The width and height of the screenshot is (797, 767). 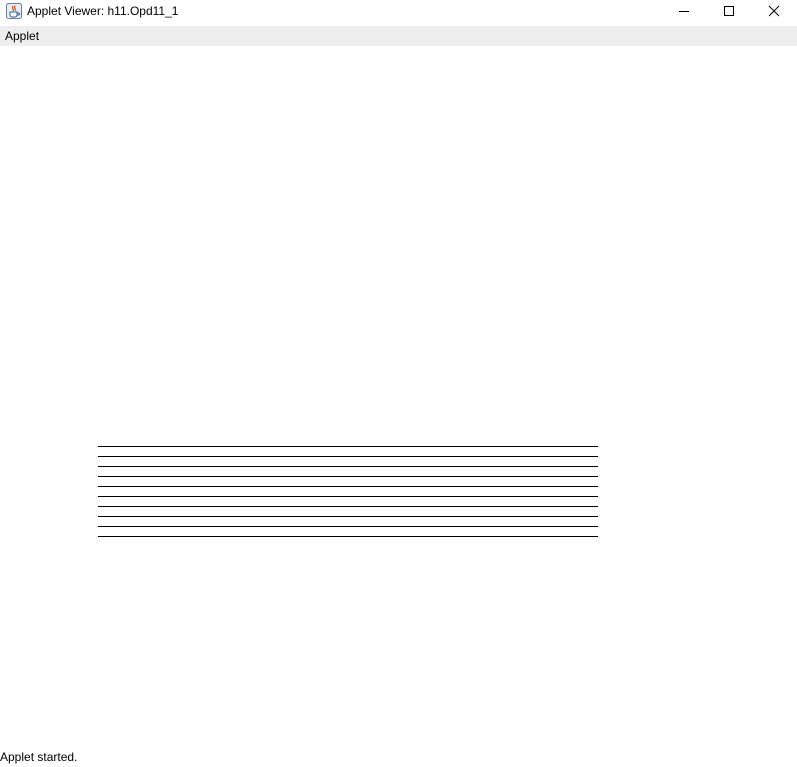 I want to click on window-title: Applet Viewer: h11.Opd11_1, so click(x=103, y=11).